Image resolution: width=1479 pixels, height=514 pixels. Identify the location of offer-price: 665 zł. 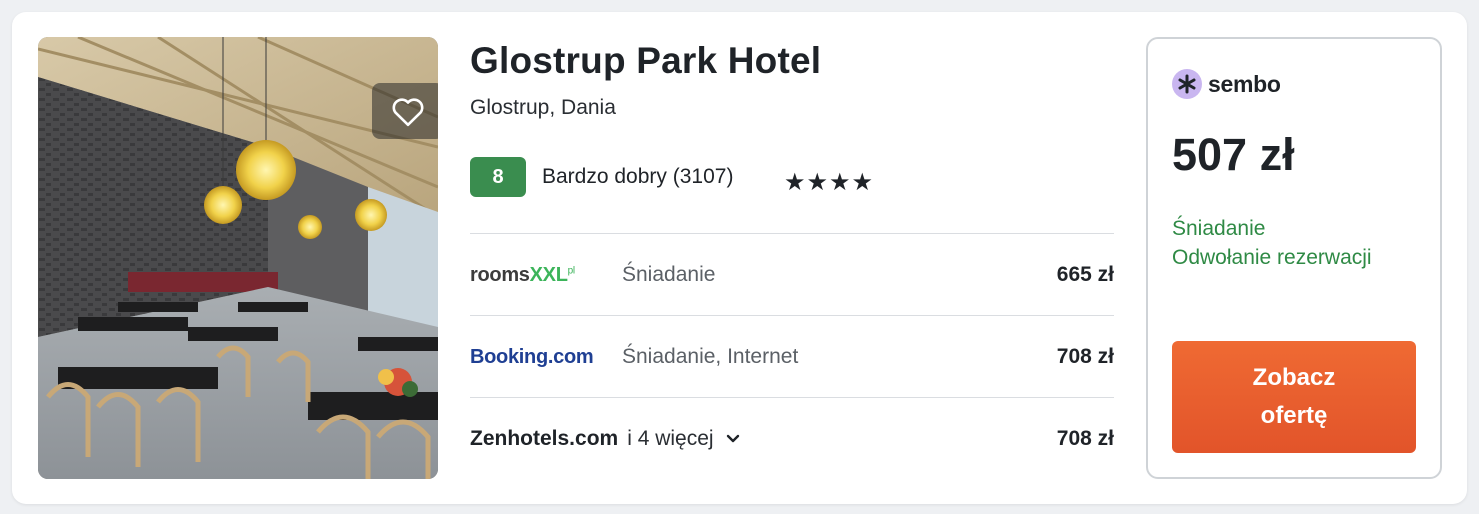
(1085, 274).